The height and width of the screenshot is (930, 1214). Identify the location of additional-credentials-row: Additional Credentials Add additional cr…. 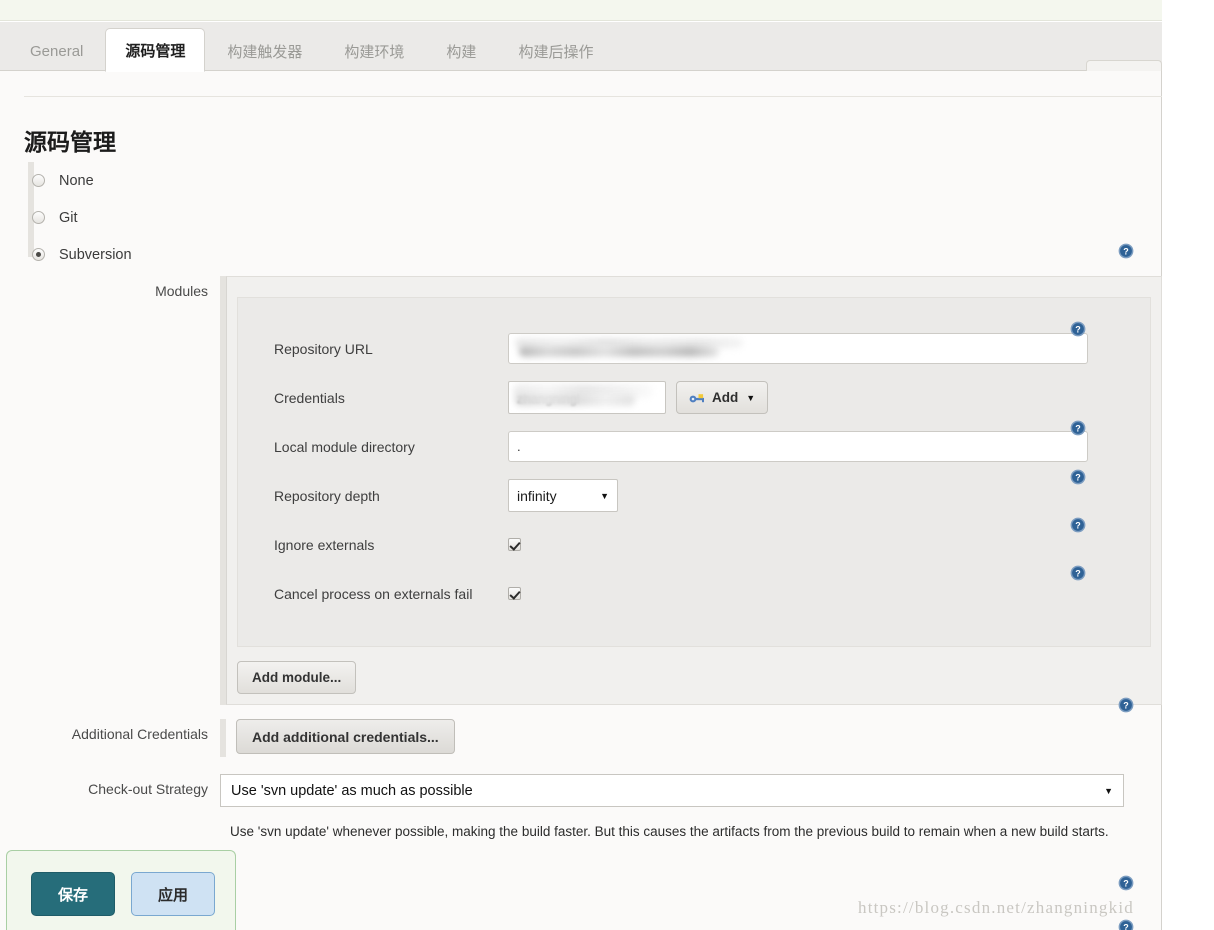
(595, 738).